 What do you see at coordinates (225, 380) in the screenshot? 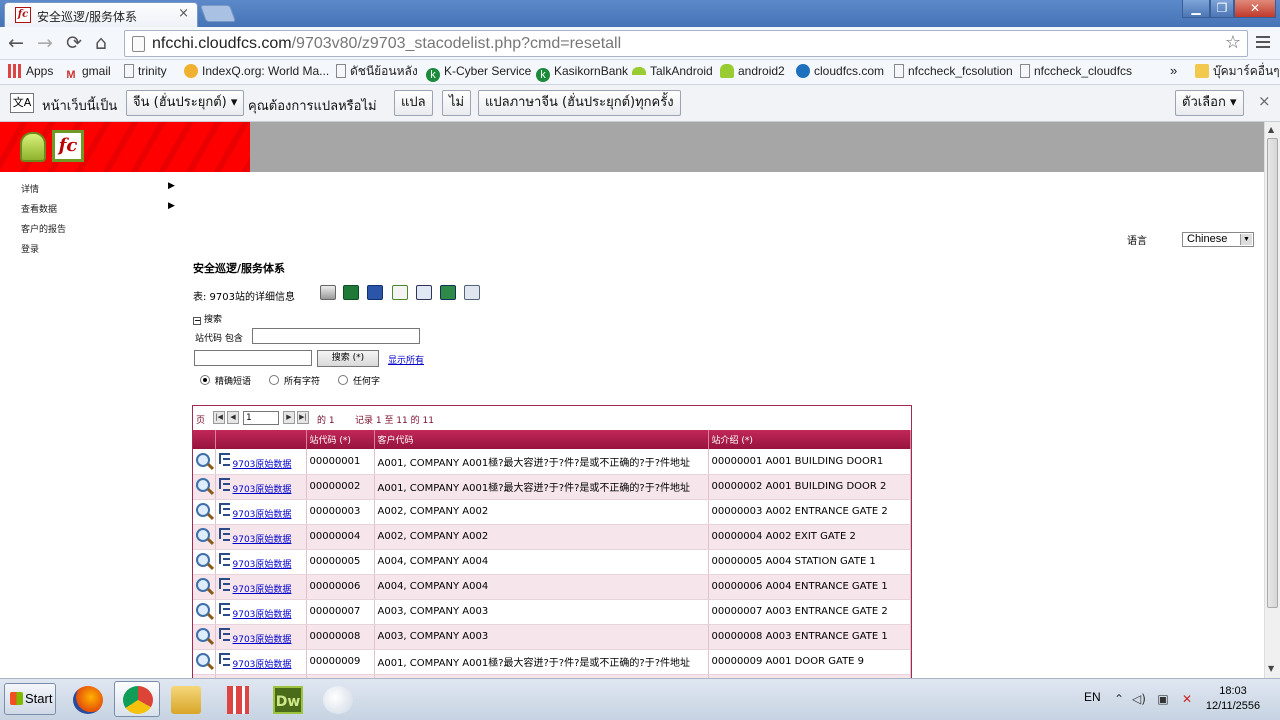
I see `radio-exact-phrase: 精确短语` at bounding box center [225, 380].